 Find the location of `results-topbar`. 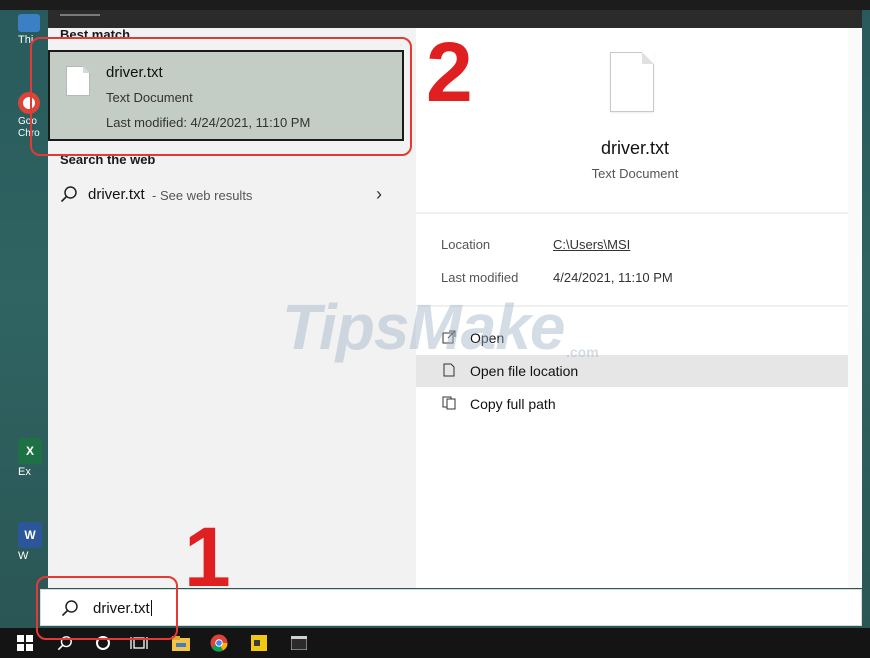

results-topbar is located at coordinates (232, 19).